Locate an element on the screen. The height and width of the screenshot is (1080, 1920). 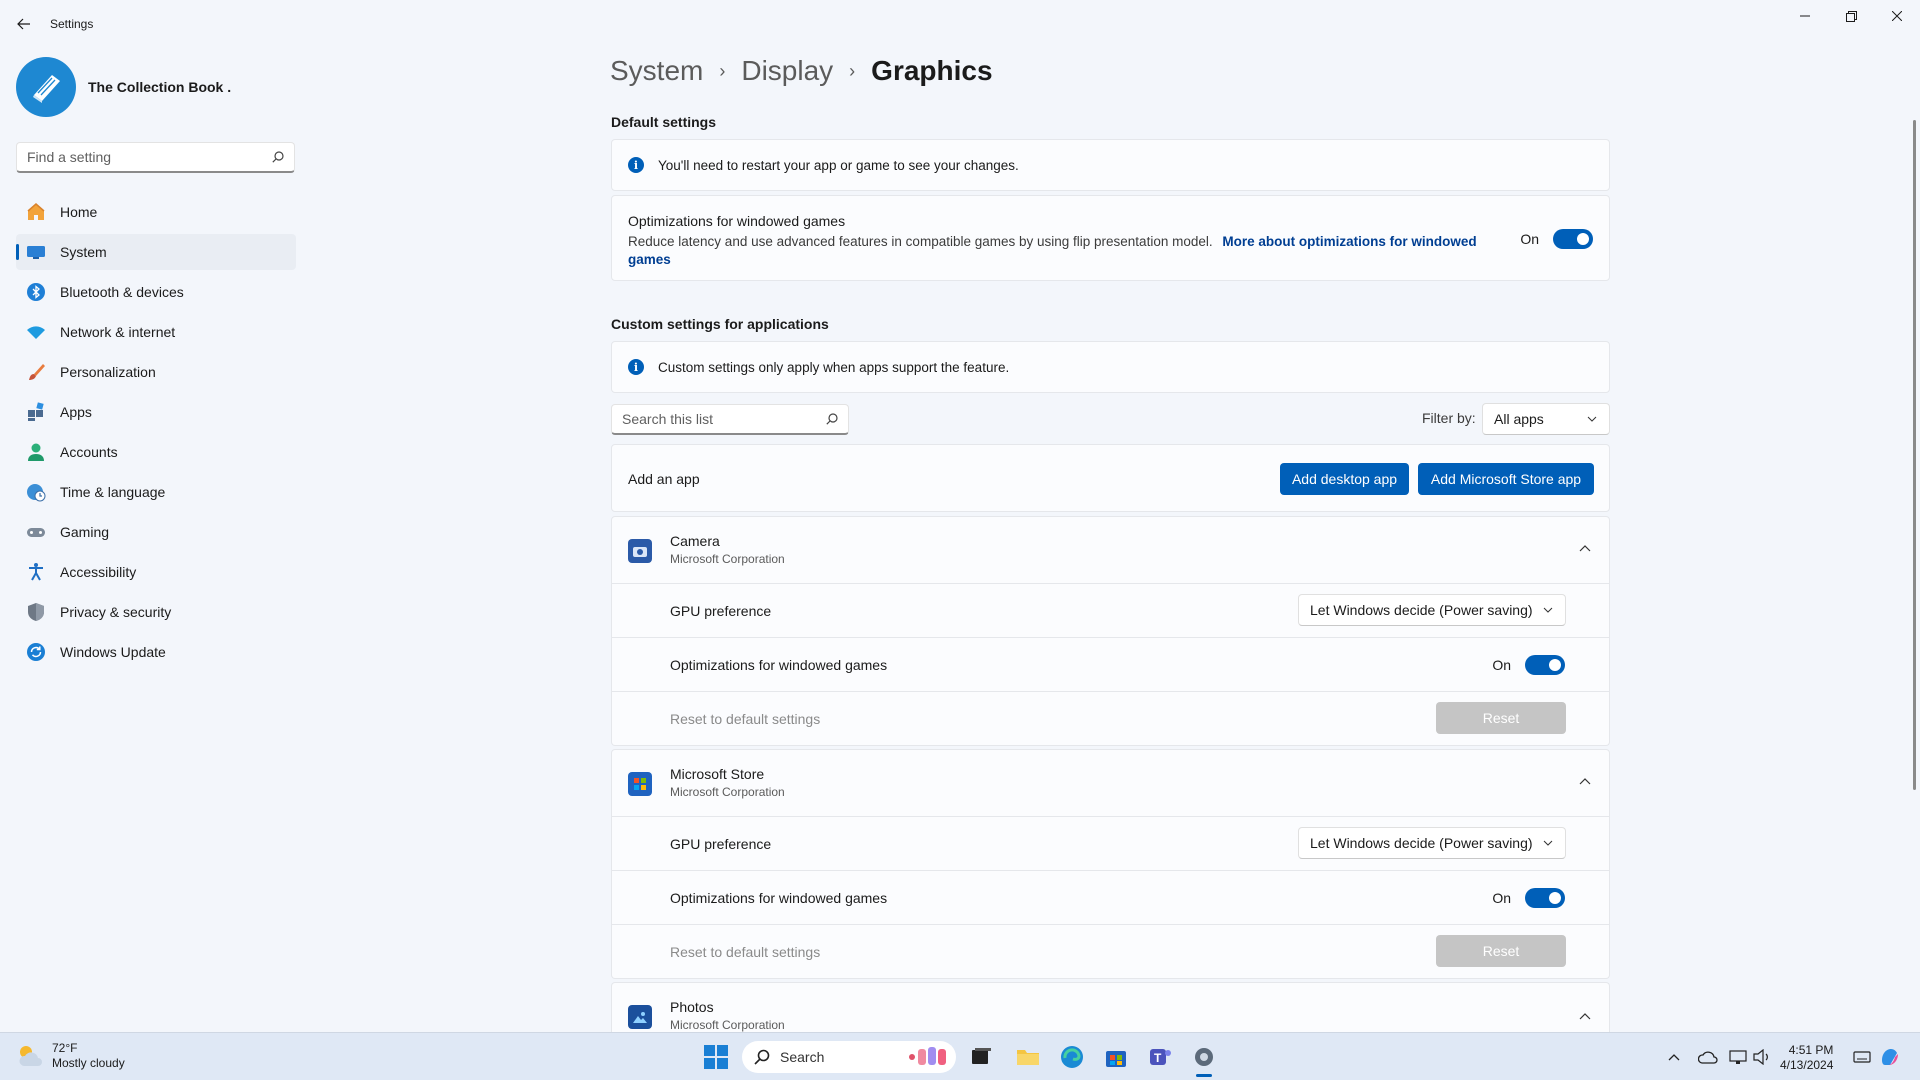
windowed-games-row: Optimizations for windowed games On is located at coordinates (1110, 665).